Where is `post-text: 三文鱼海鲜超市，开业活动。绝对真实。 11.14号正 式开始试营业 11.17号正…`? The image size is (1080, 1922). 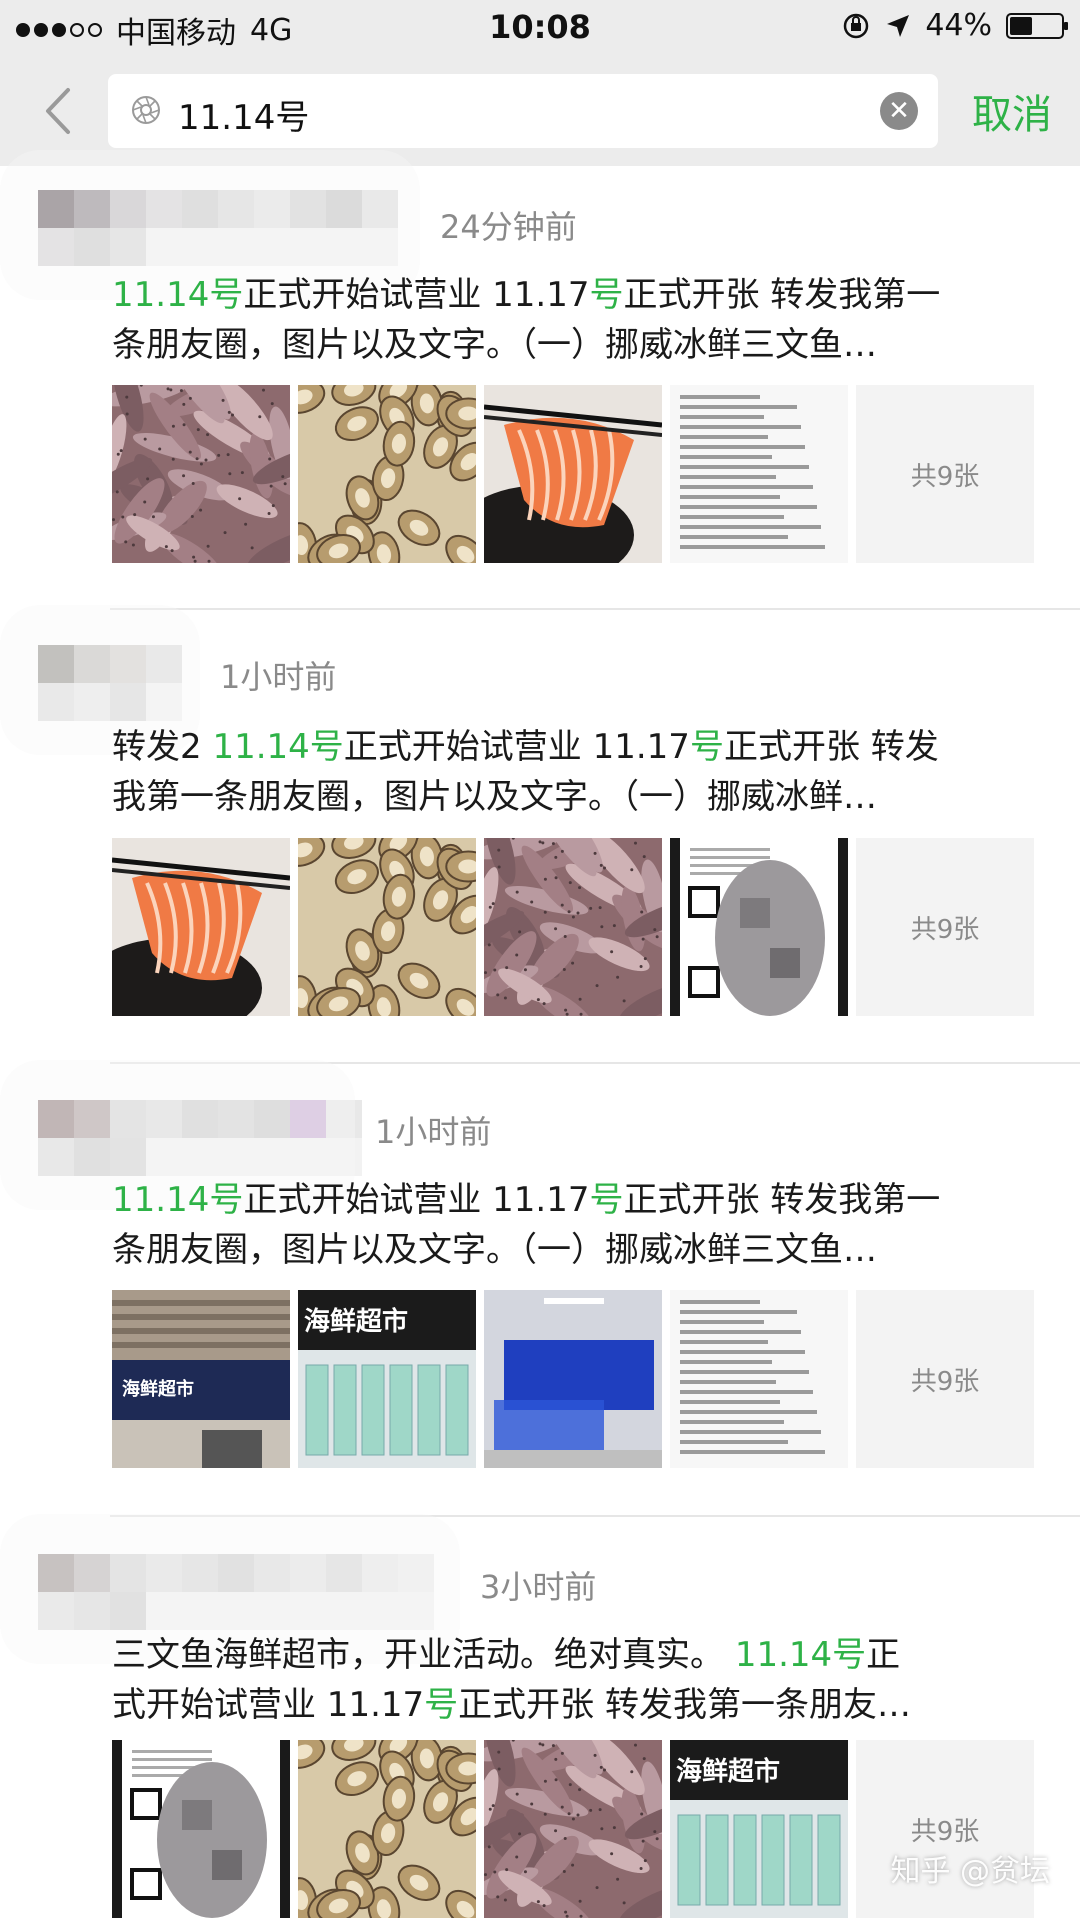 post-text: 三文鱼海鲜超市，开业活动。绝对真实。 11.14号正 式开始试营业 11.17号正… is located at coordinates (572, 1680).